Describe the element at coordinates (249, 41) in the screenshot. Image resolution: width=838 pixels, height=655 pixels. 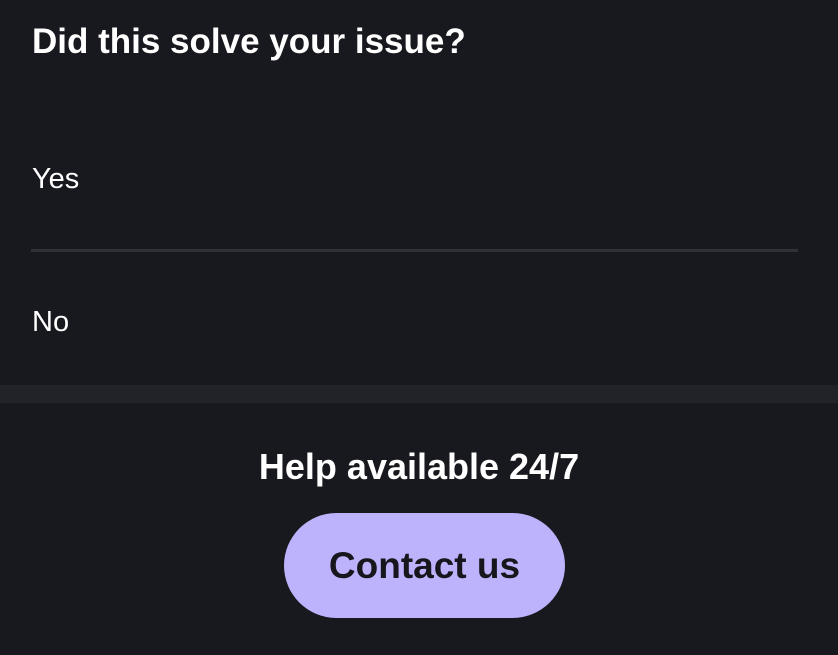
I see `feedback-question: Did this solve your issue?` at that location.